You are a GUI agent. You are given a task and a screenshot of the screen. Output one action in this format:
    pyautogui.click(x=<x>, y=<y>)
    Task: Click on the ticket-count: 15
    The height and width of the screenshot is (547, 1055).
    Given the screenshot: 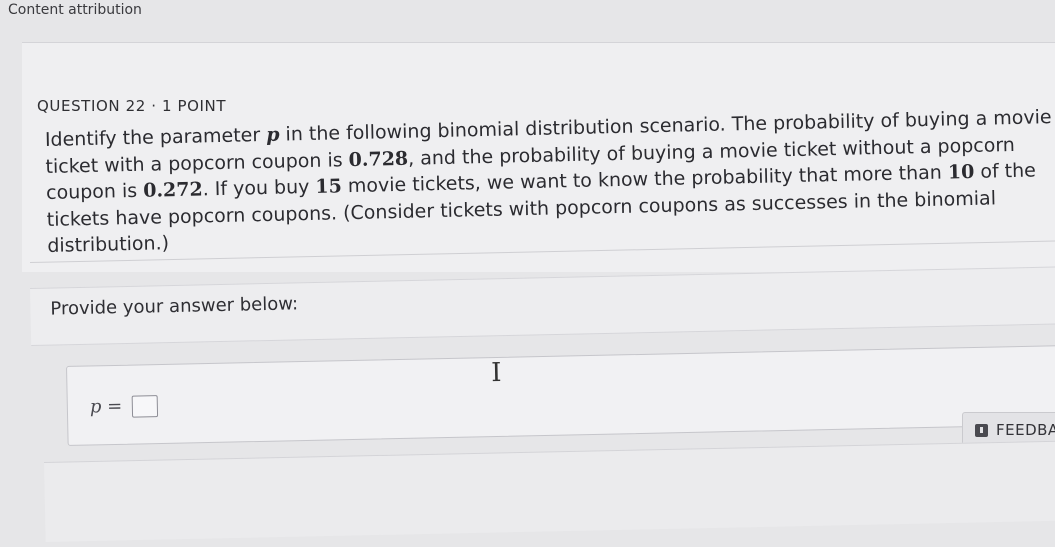 What is the action you would take?
    pyautogui.click(x=329, y=186)
    